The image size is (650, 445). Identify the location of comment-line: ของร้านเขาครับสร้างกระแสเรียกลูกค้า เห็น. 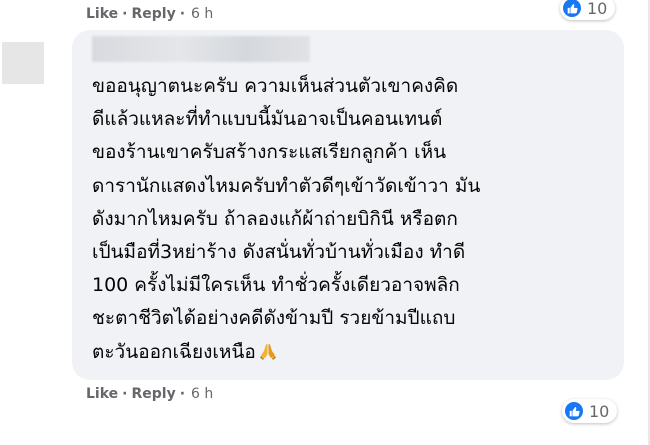
(269, 152).